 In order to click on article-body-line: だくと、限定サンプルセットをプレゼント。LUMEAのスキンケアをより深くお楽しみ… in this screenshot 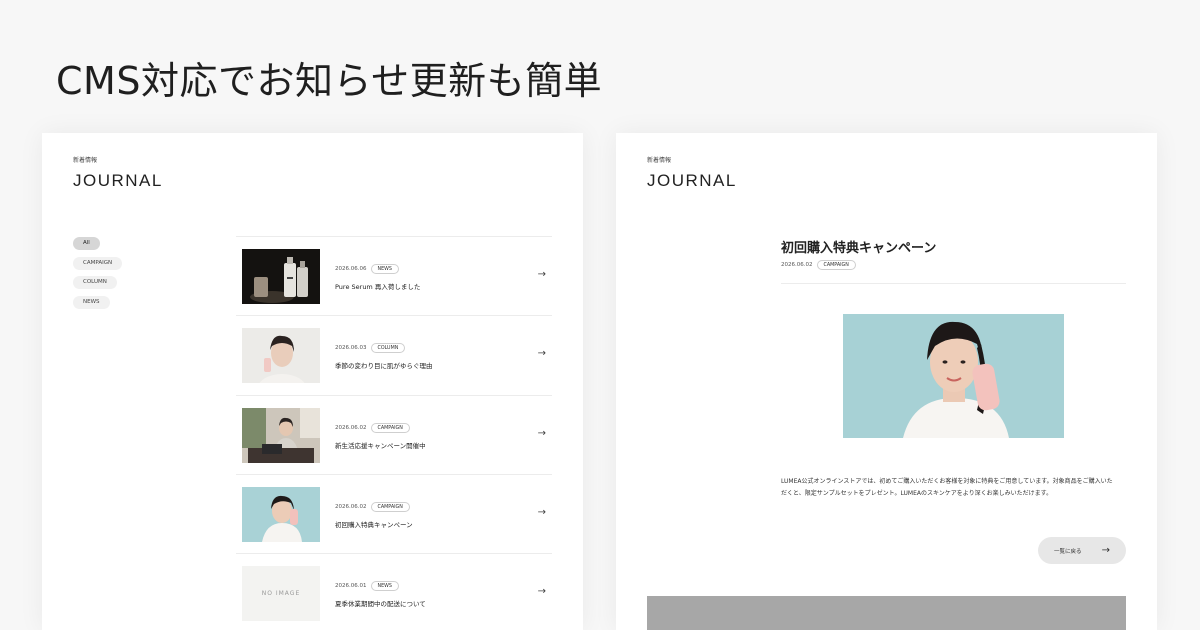, I will do `click(917, 493)`.